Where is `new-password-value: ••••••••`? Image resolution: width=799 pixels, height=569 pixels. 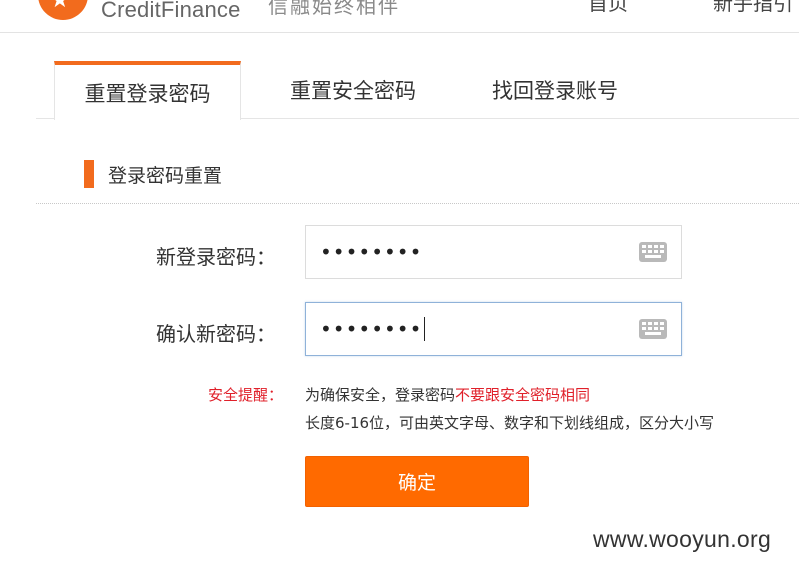 new-password-value: •••••••• is located at coordinates (371, 252).